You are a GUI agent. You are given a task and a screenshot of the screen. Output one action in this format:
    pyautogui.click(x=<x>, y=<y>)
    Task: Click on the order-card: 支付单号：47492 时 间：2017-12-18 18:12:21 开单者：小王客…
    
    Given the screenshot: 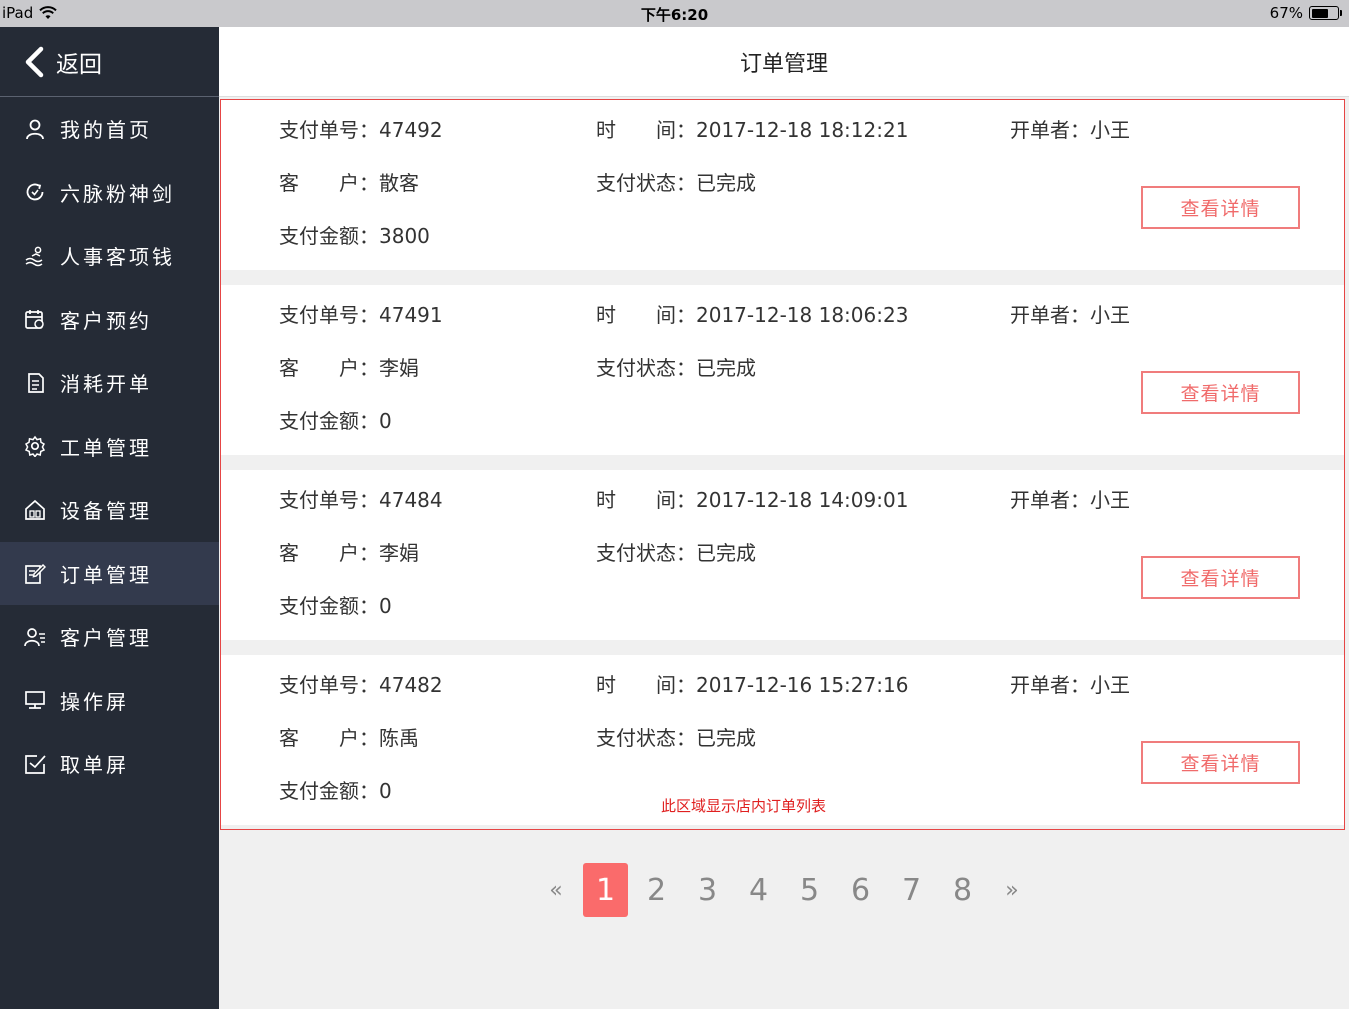 What is the action you would take?
    pyautogui.click(x=782, y=185)
    